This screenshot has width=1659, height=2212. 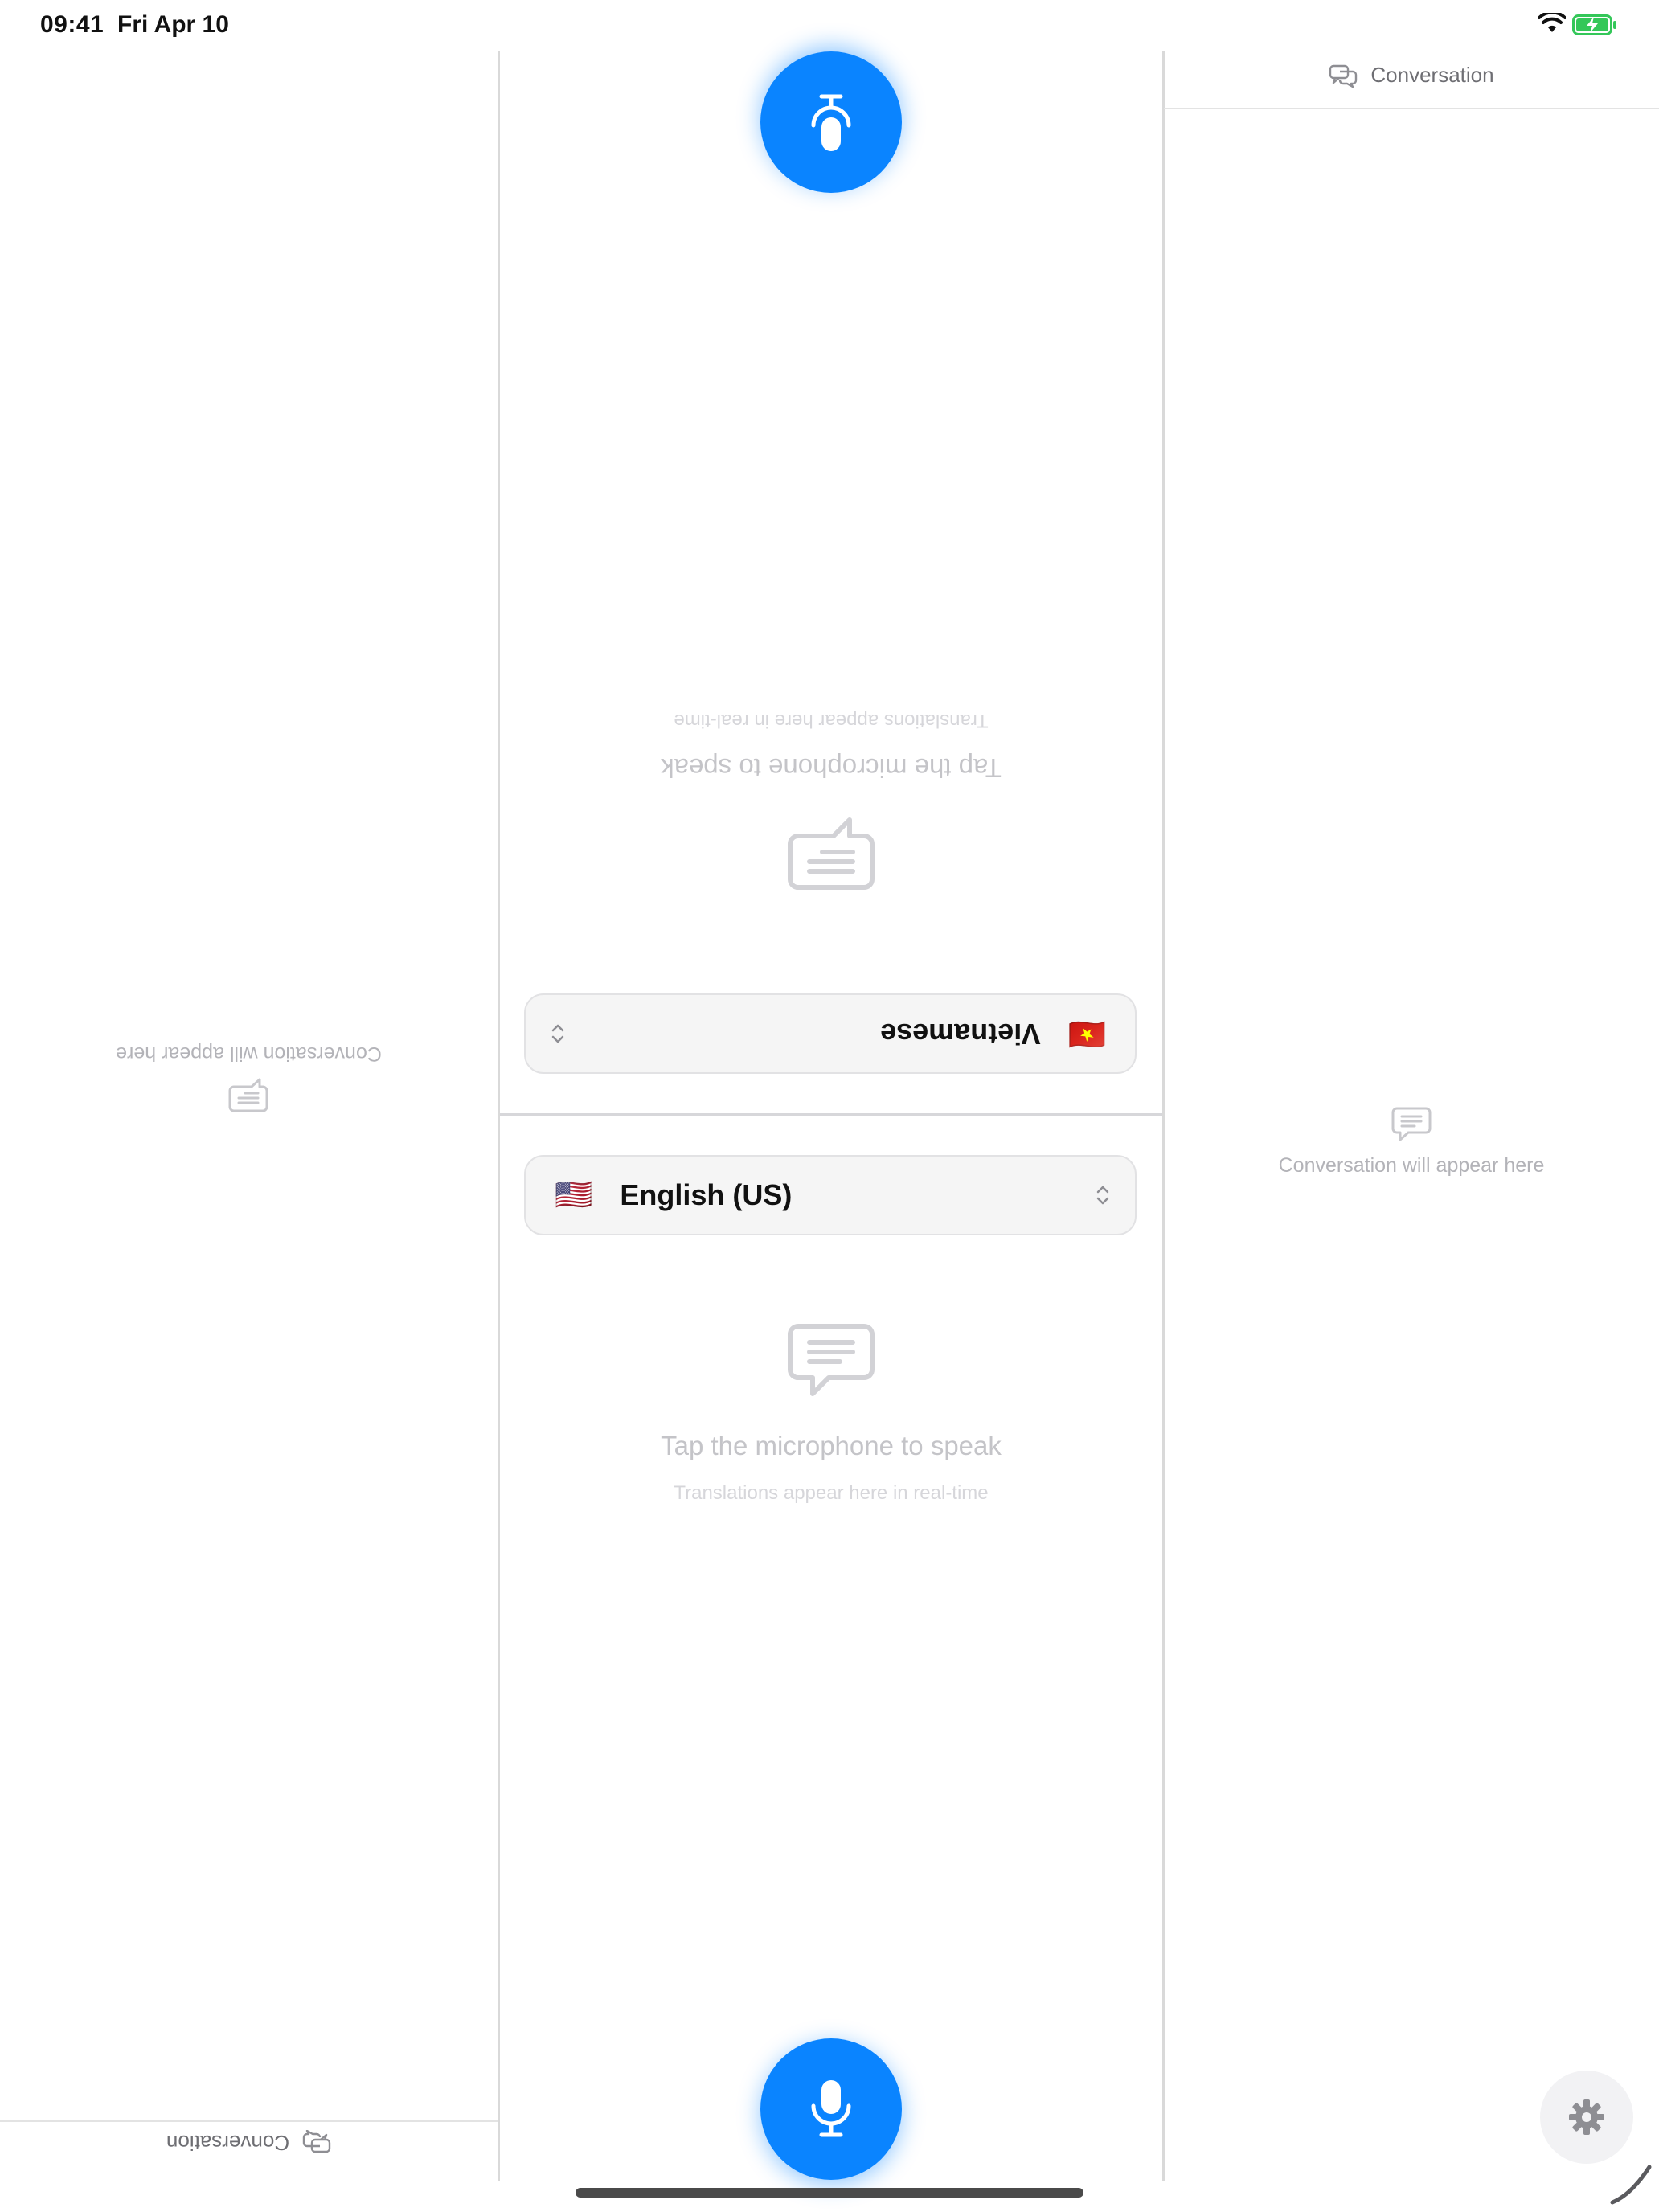 I want to click on left-conversation-header: Conversation, so click(x=249, y=2142).